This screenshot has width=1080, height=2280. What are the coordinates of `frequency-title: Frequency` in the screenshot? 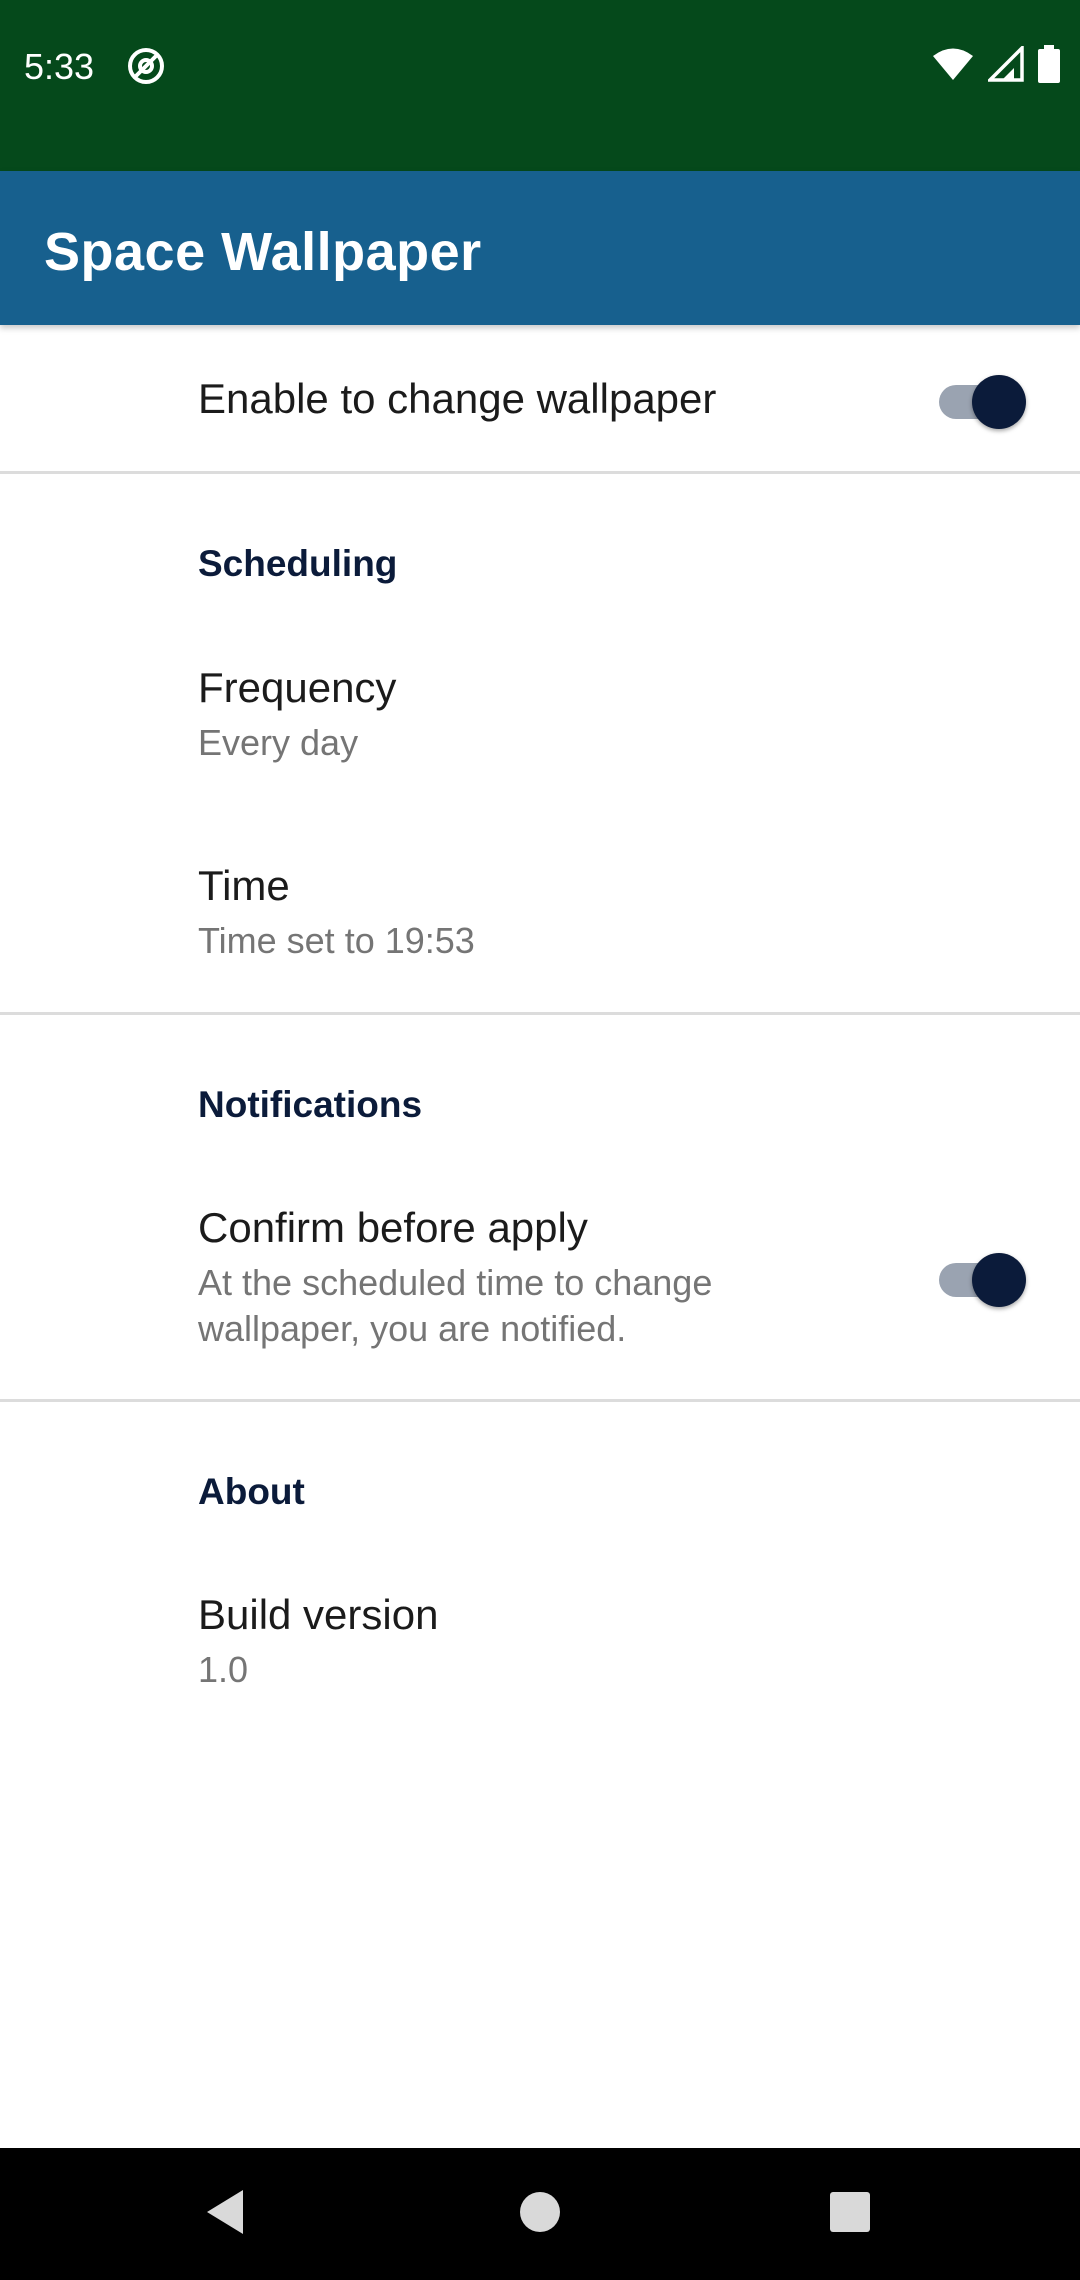 It's located at (297, 687).